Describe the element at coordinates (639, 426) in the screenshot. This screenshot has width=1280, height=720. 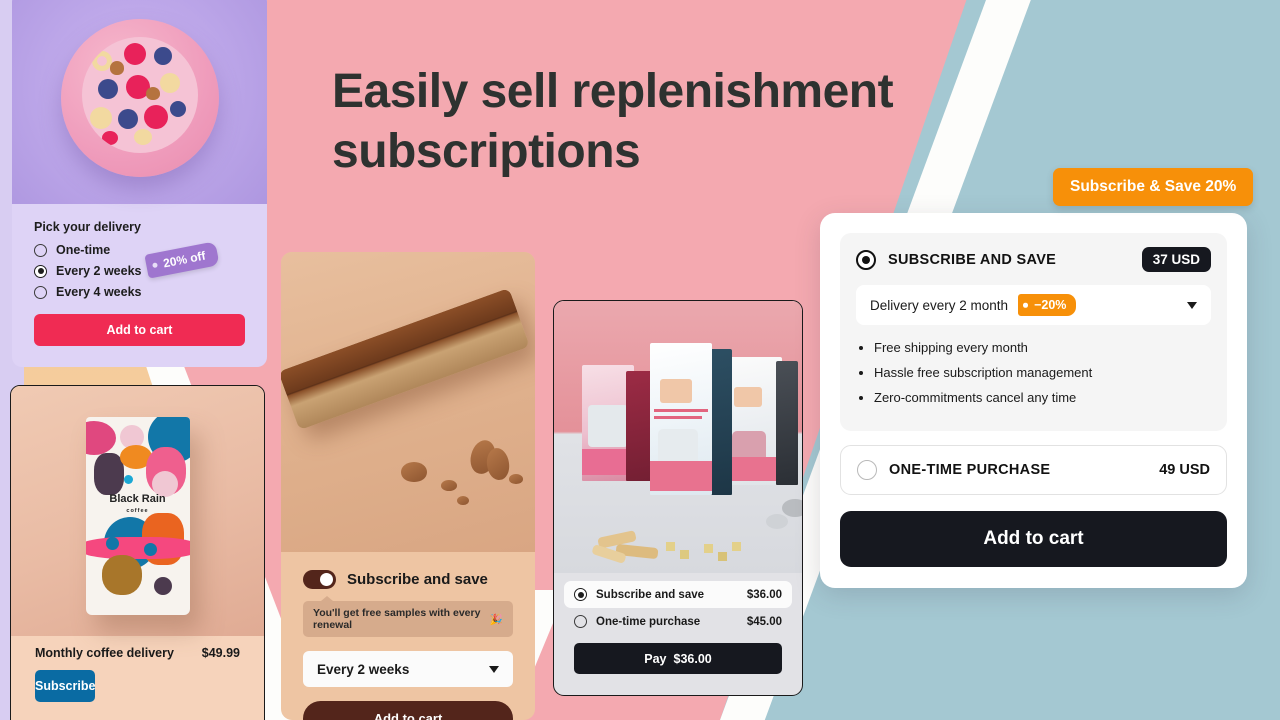
I see `dogfood-bag-left-side` at that location.